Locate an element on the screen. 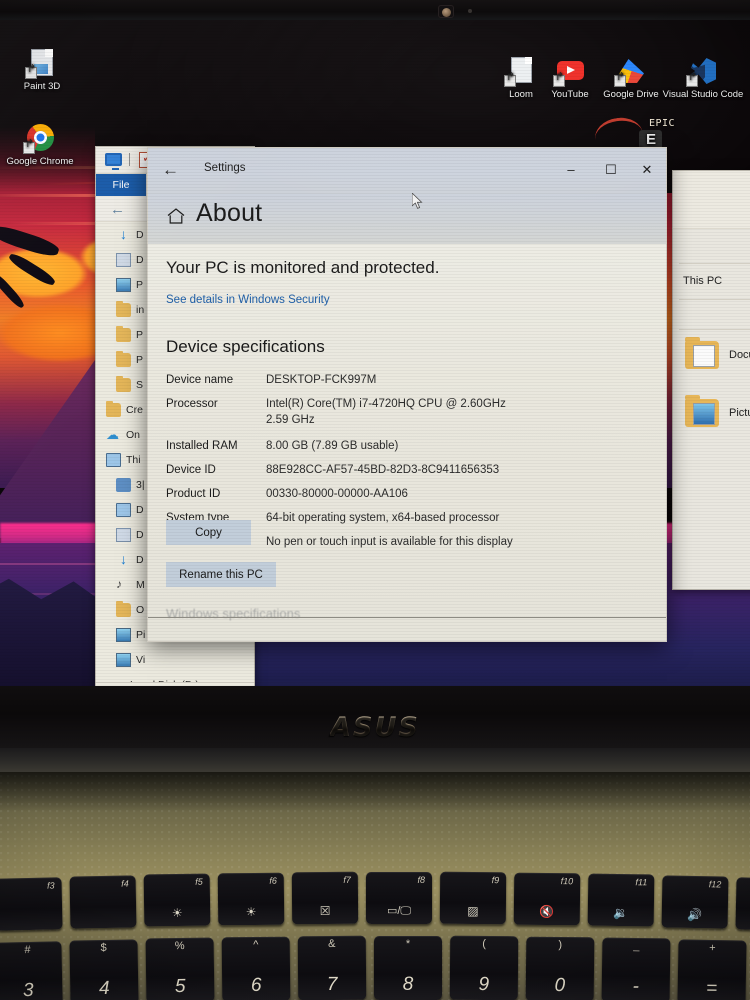  key-minus: _ - is located at coordinates (636, 968).